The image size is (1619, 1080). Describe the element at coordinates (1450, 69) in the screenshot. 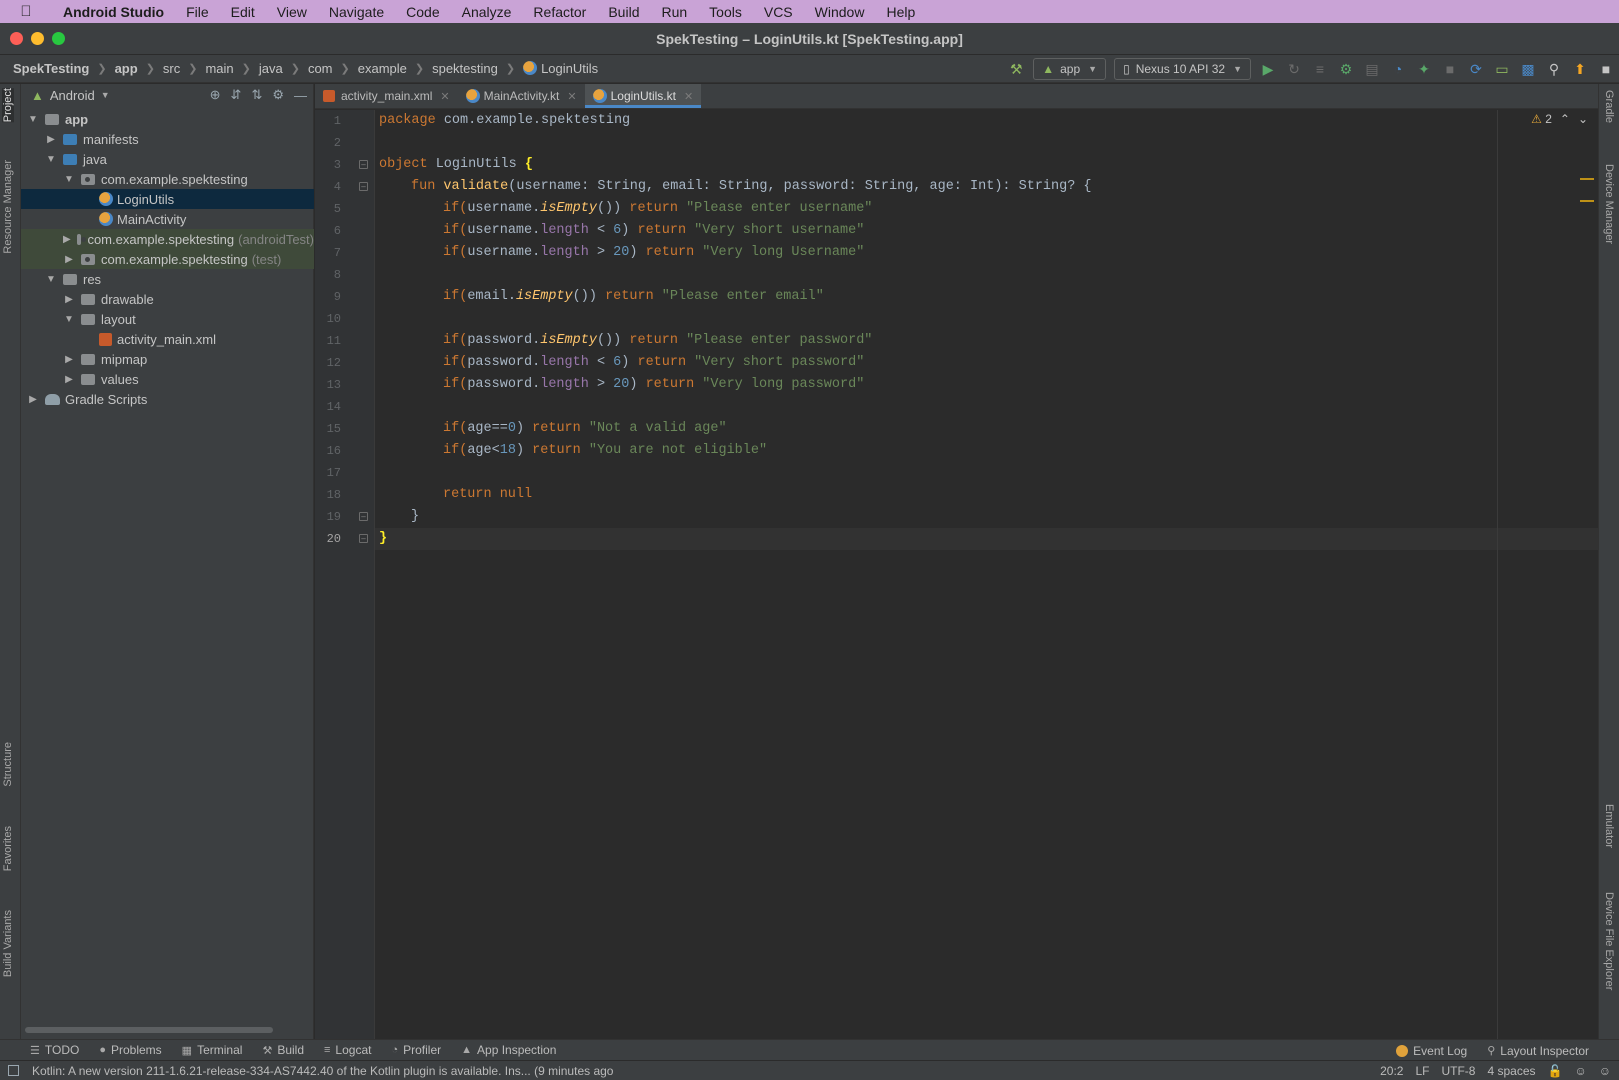

I see `stop-icon: ■` at that location.